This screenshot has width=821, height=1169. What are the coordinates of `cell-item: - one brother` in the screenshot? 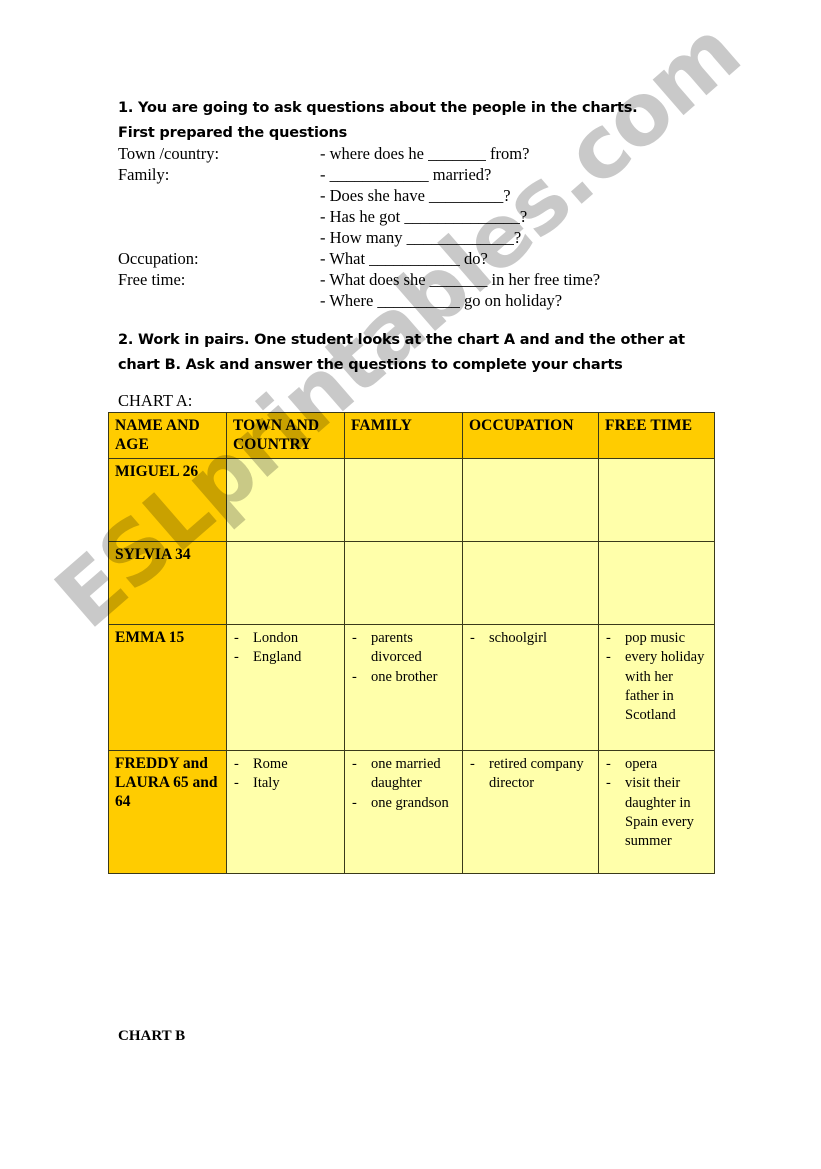 It's located at (401, 677).